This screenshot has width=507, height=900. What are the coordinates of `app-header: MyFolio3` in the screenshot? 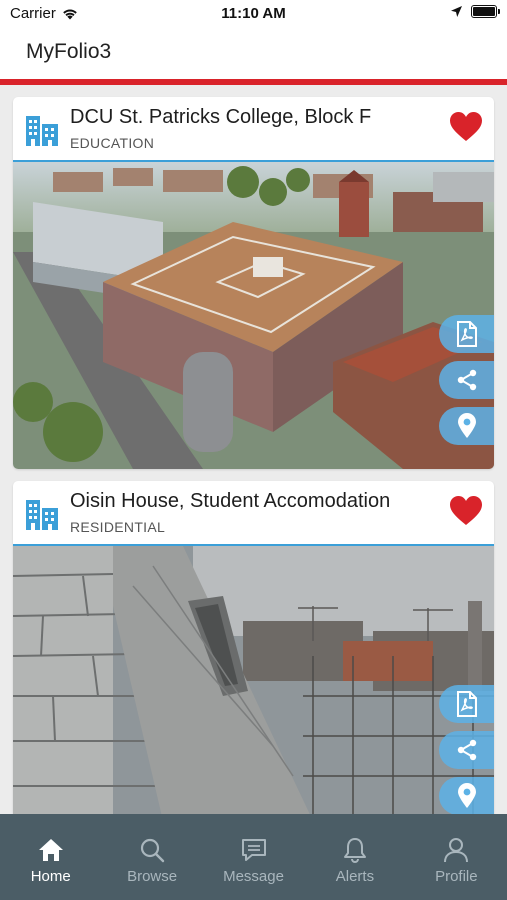 It's located at (253, 53).